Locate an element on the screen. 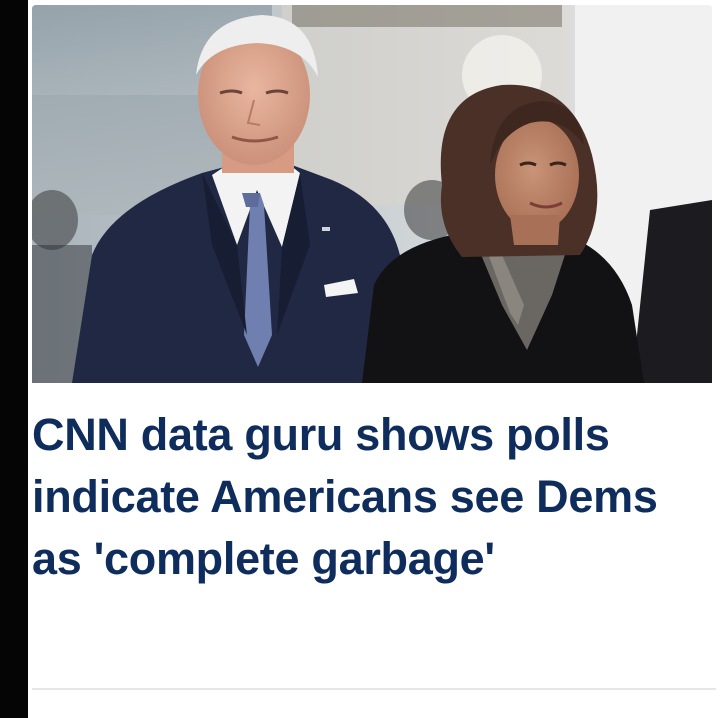 The width and height of the screenshot is (720, 718). card-divider is located at coordinates (374, 689).